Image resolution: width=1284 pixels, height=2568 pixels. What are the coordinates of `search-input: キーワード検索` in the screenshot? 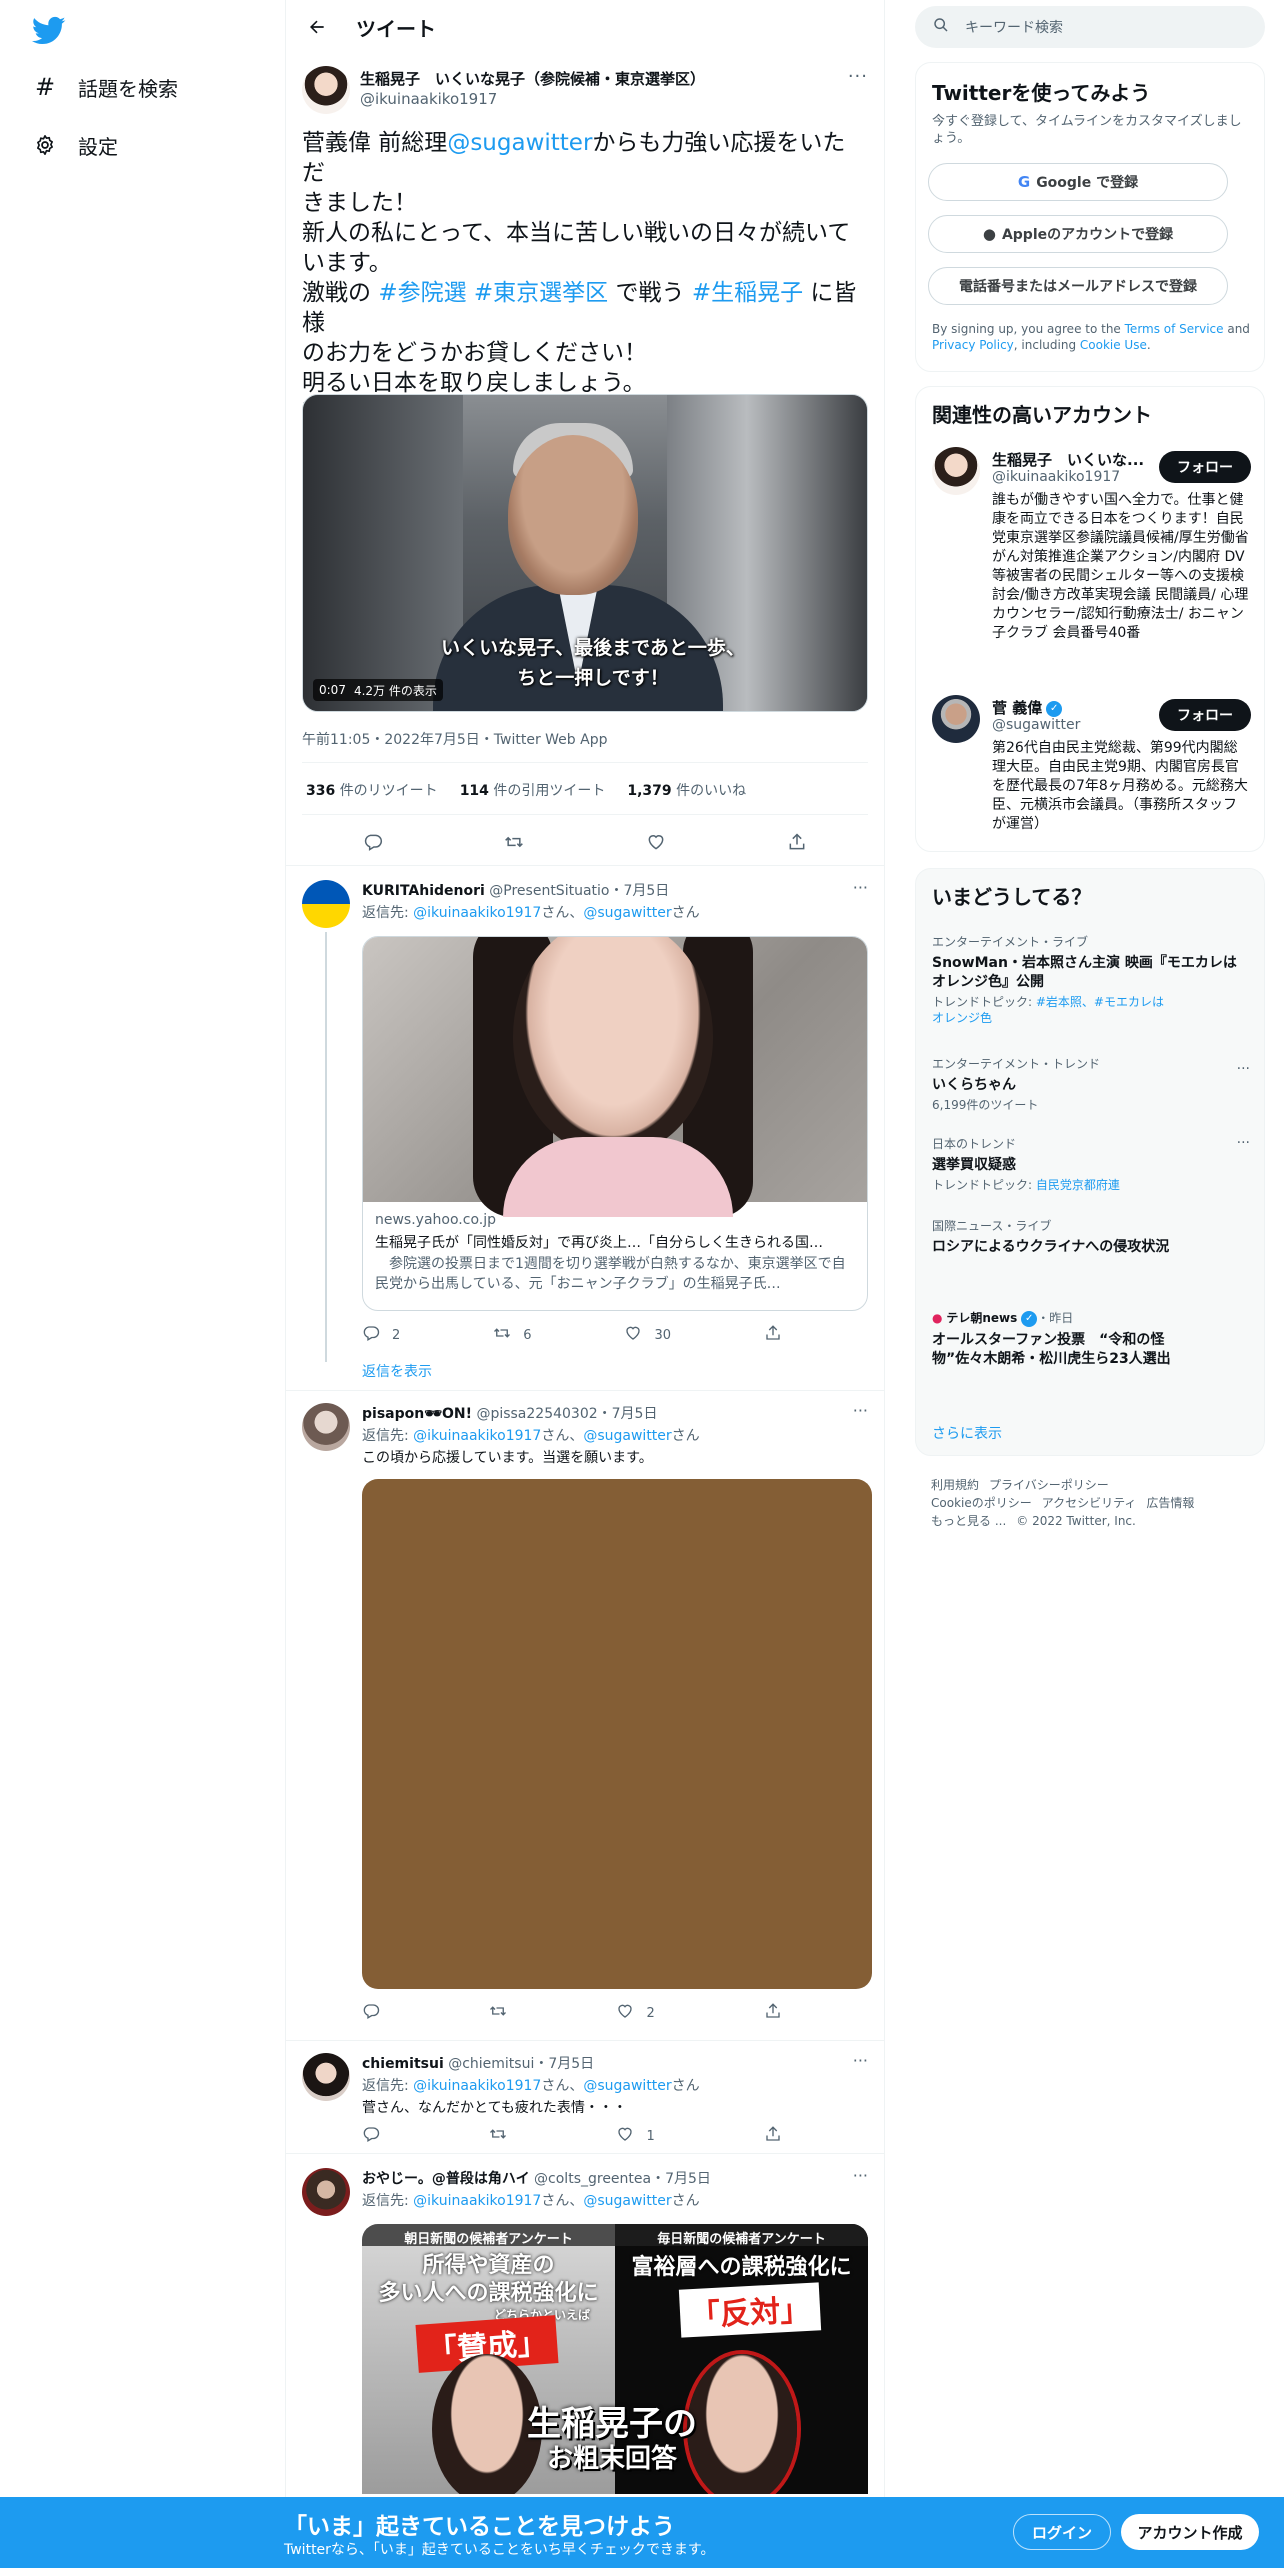 It's located at (1014, 27).